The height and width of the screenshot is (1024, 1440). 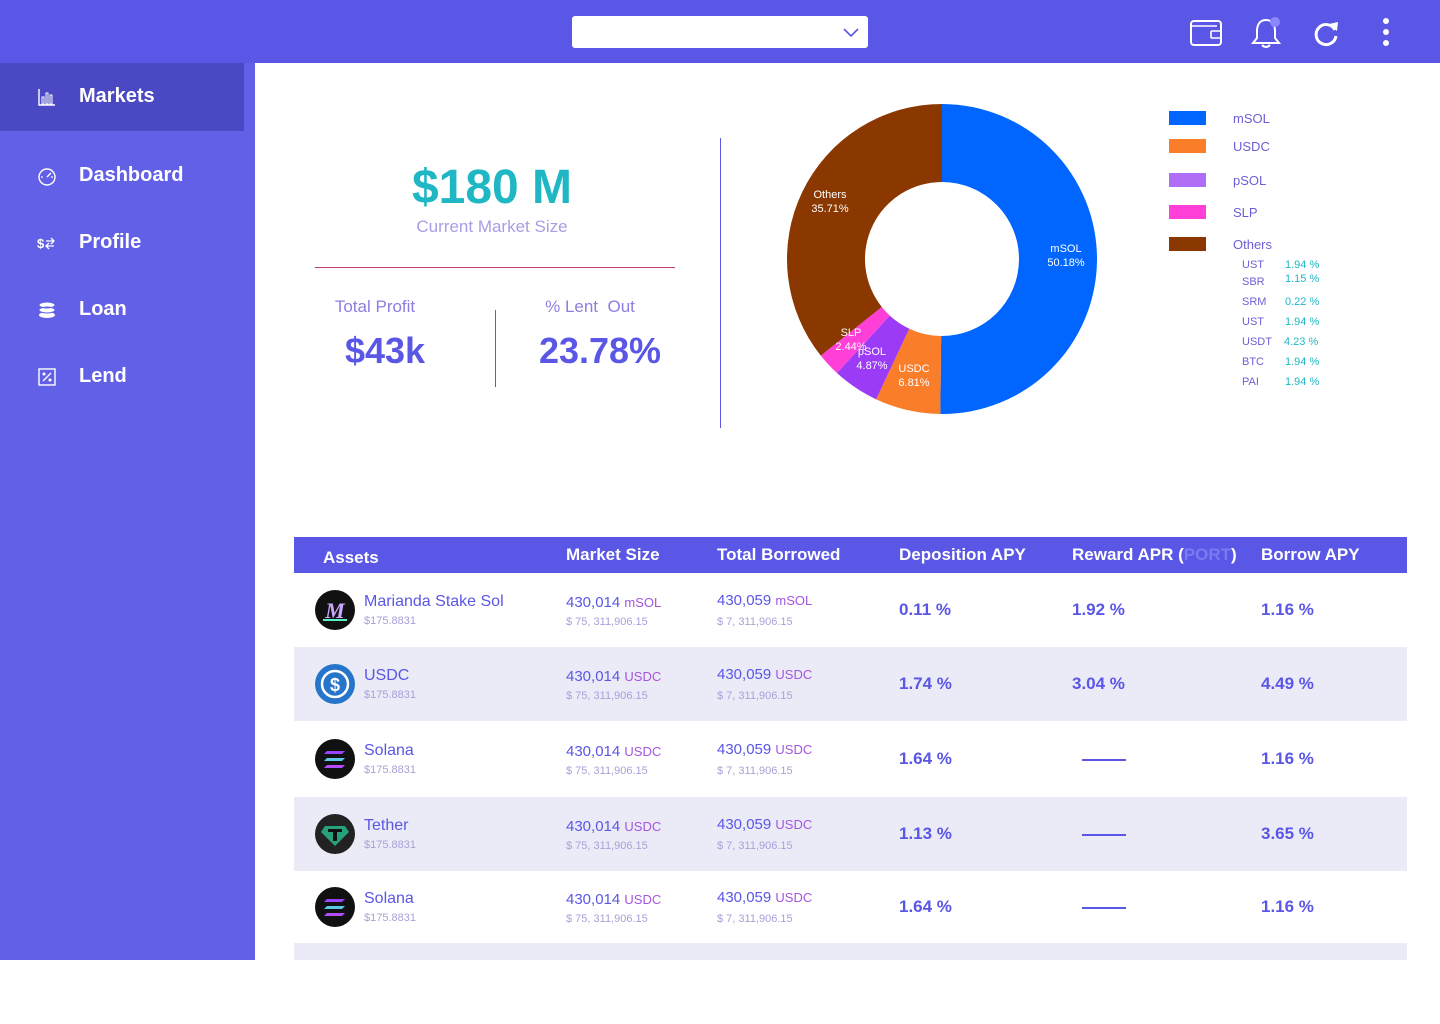 I want to click on more-vertical-icon, so click(x=1386, y=33).